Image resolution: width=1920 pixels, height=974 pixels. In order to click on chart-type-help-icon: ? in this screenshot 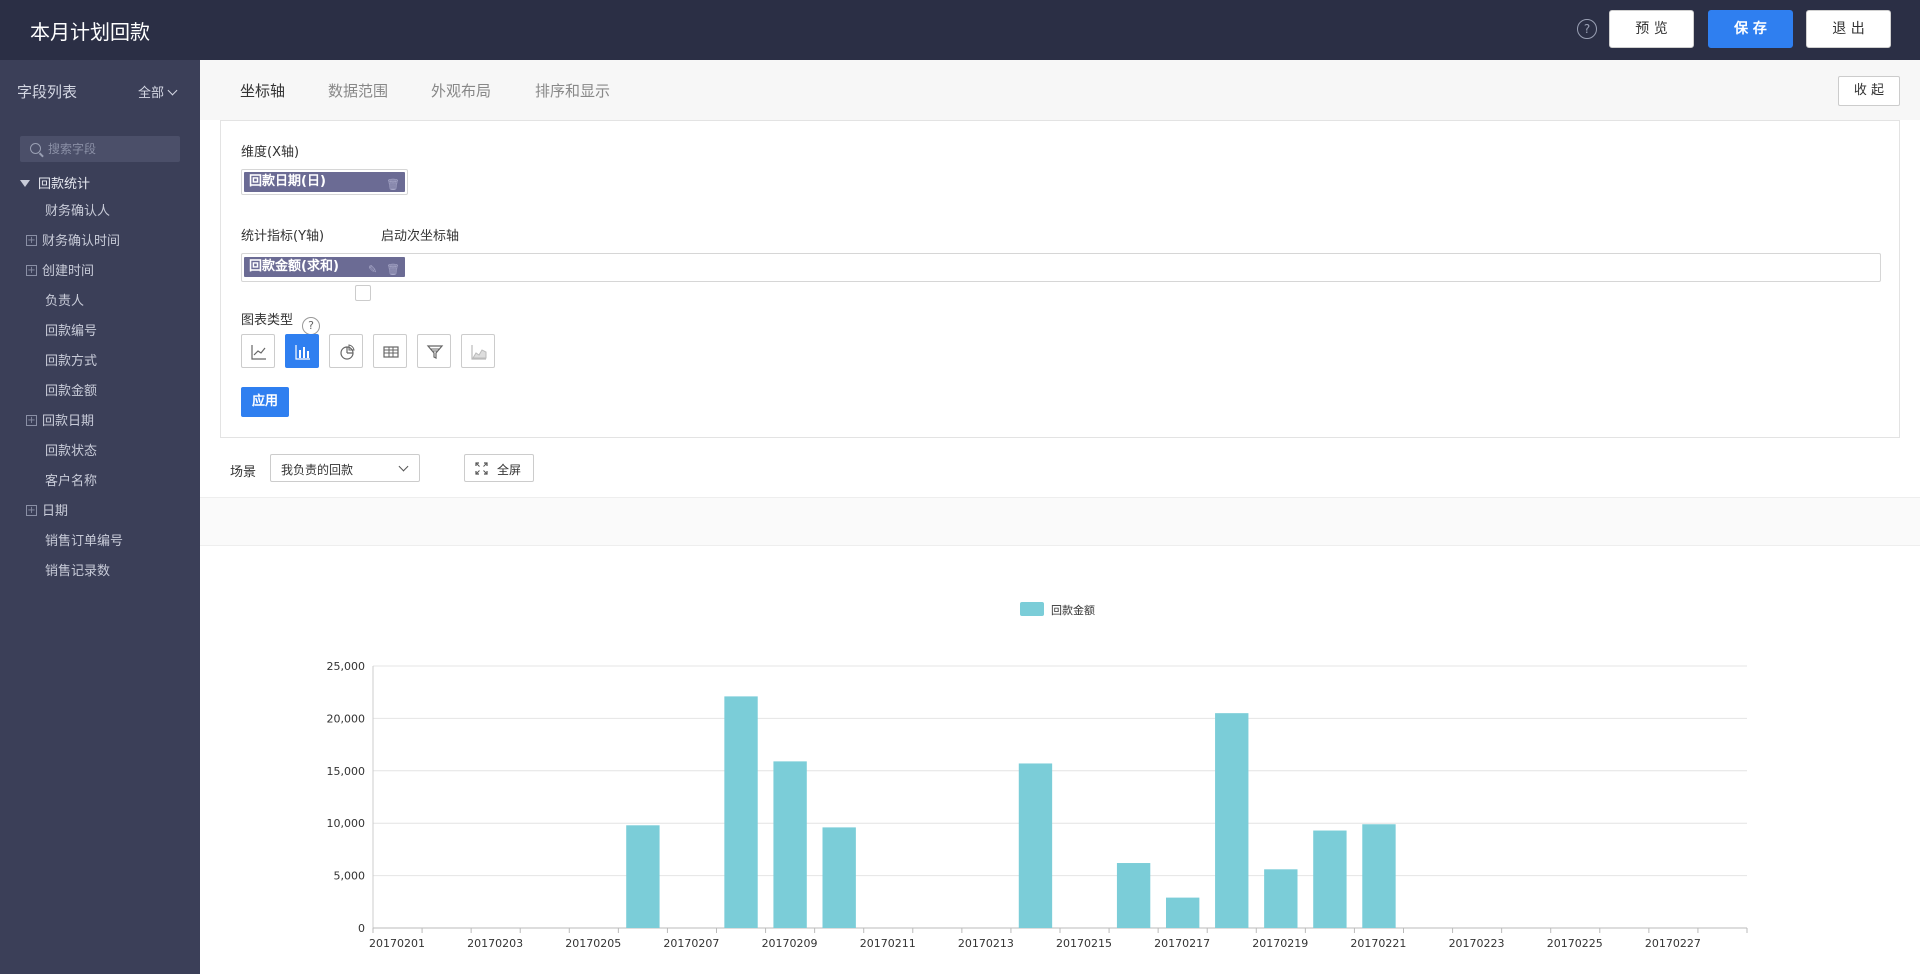, I will do `click(311, 326)`.